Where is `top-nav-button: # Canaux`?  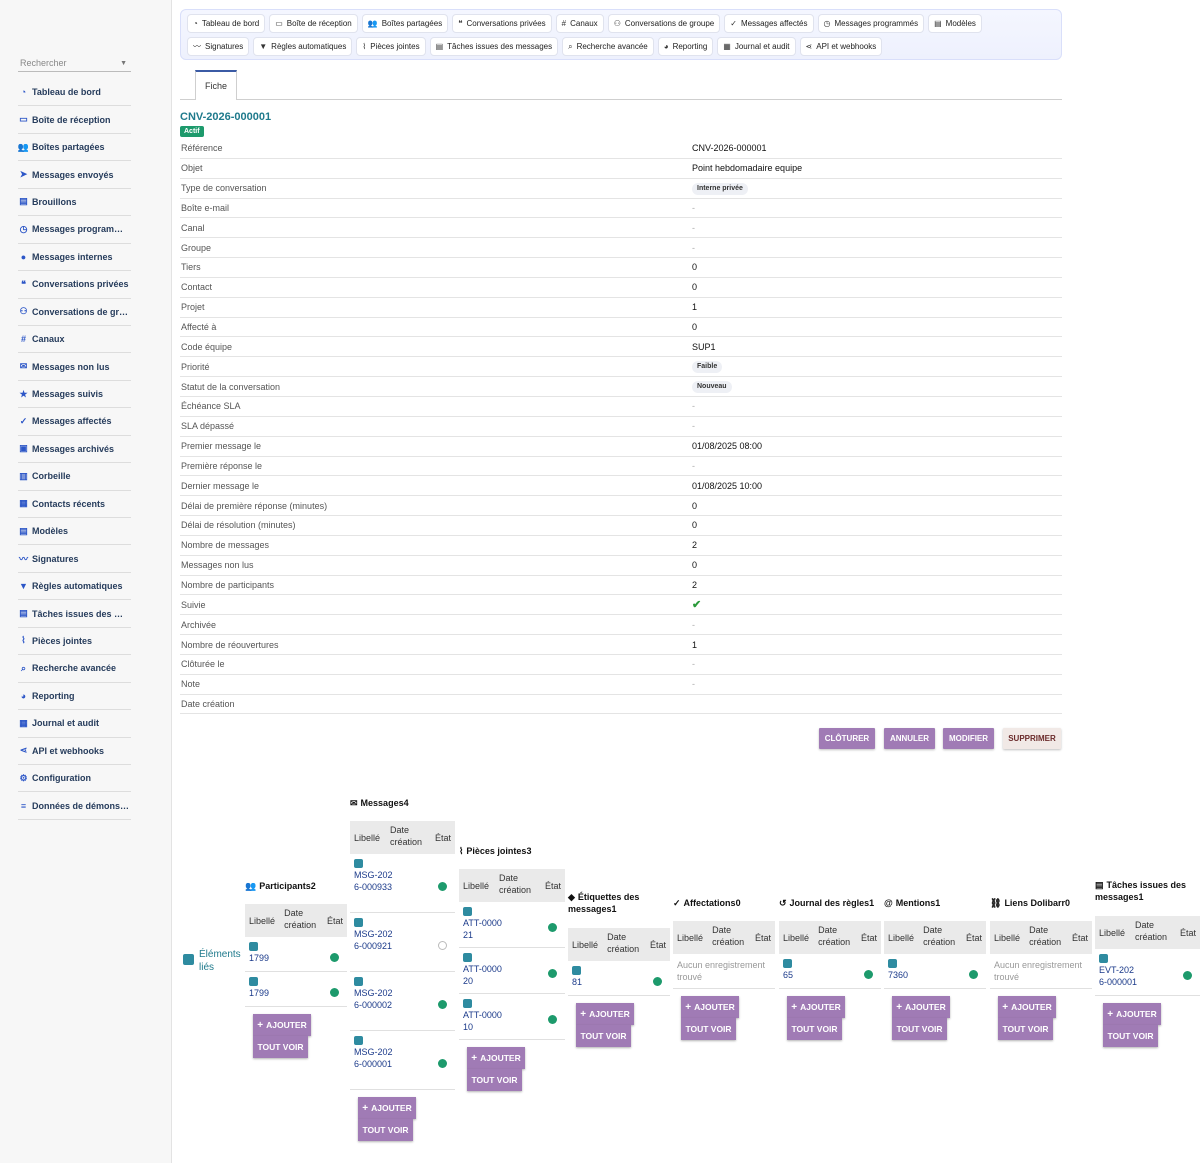 top-nav-button: # Canaux is located at coordinates (579, 23).